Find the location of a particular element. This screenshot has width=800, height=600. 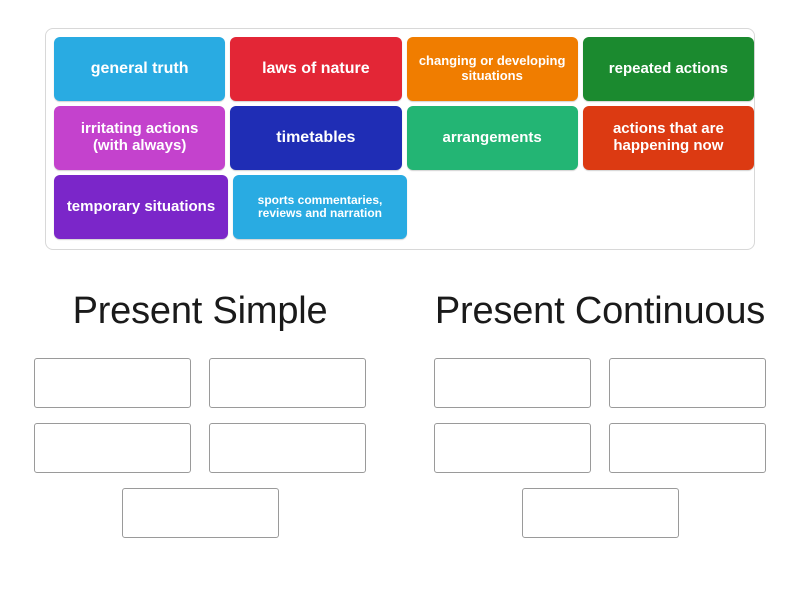

tile-label: timetables is located at coordinates (316, 138).